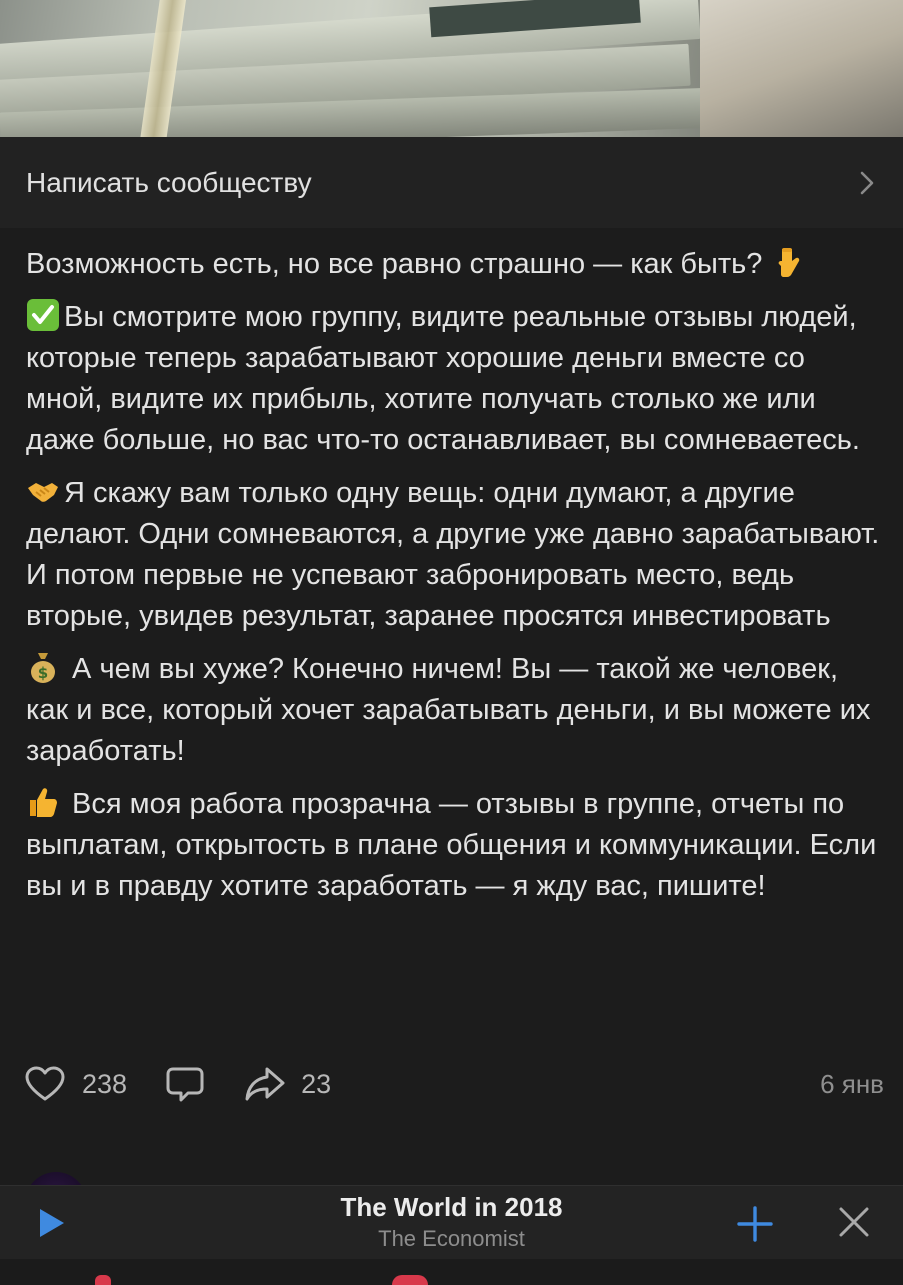 This screenshot has width=903, height=1285. I want to click on money-bag-emoji: $, so click(43, 668).